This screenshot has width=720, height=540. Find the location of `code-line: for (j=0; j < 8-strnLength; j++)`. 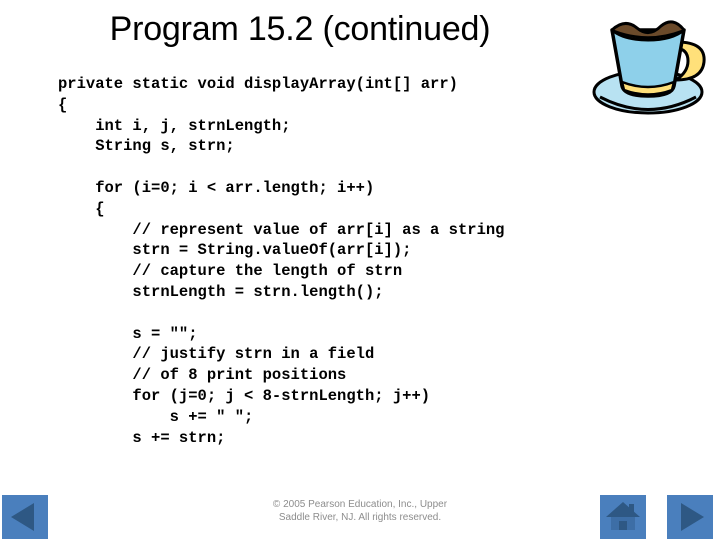

code-line: for (j=0; j < 8-strnLength; j++) is located at coordinates (244, 395).